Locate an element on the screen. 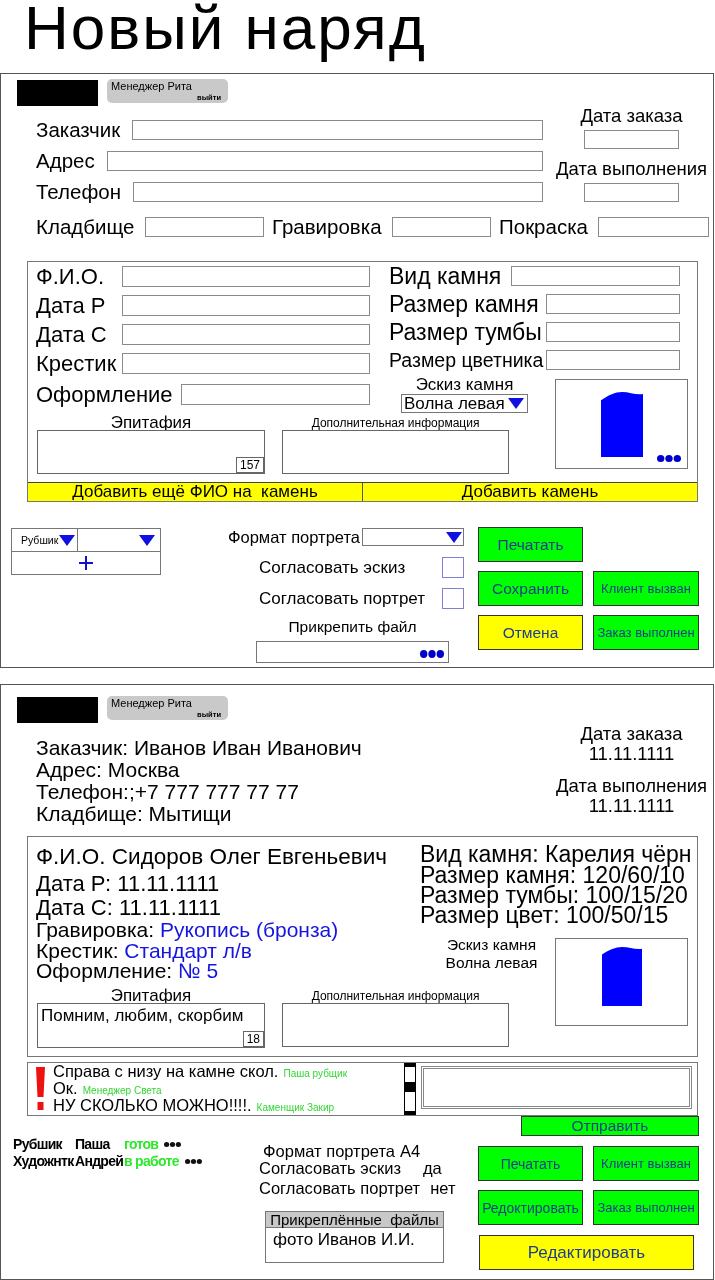  info-line: Кладбище: Мытищи is located at coordinates (134, 814).